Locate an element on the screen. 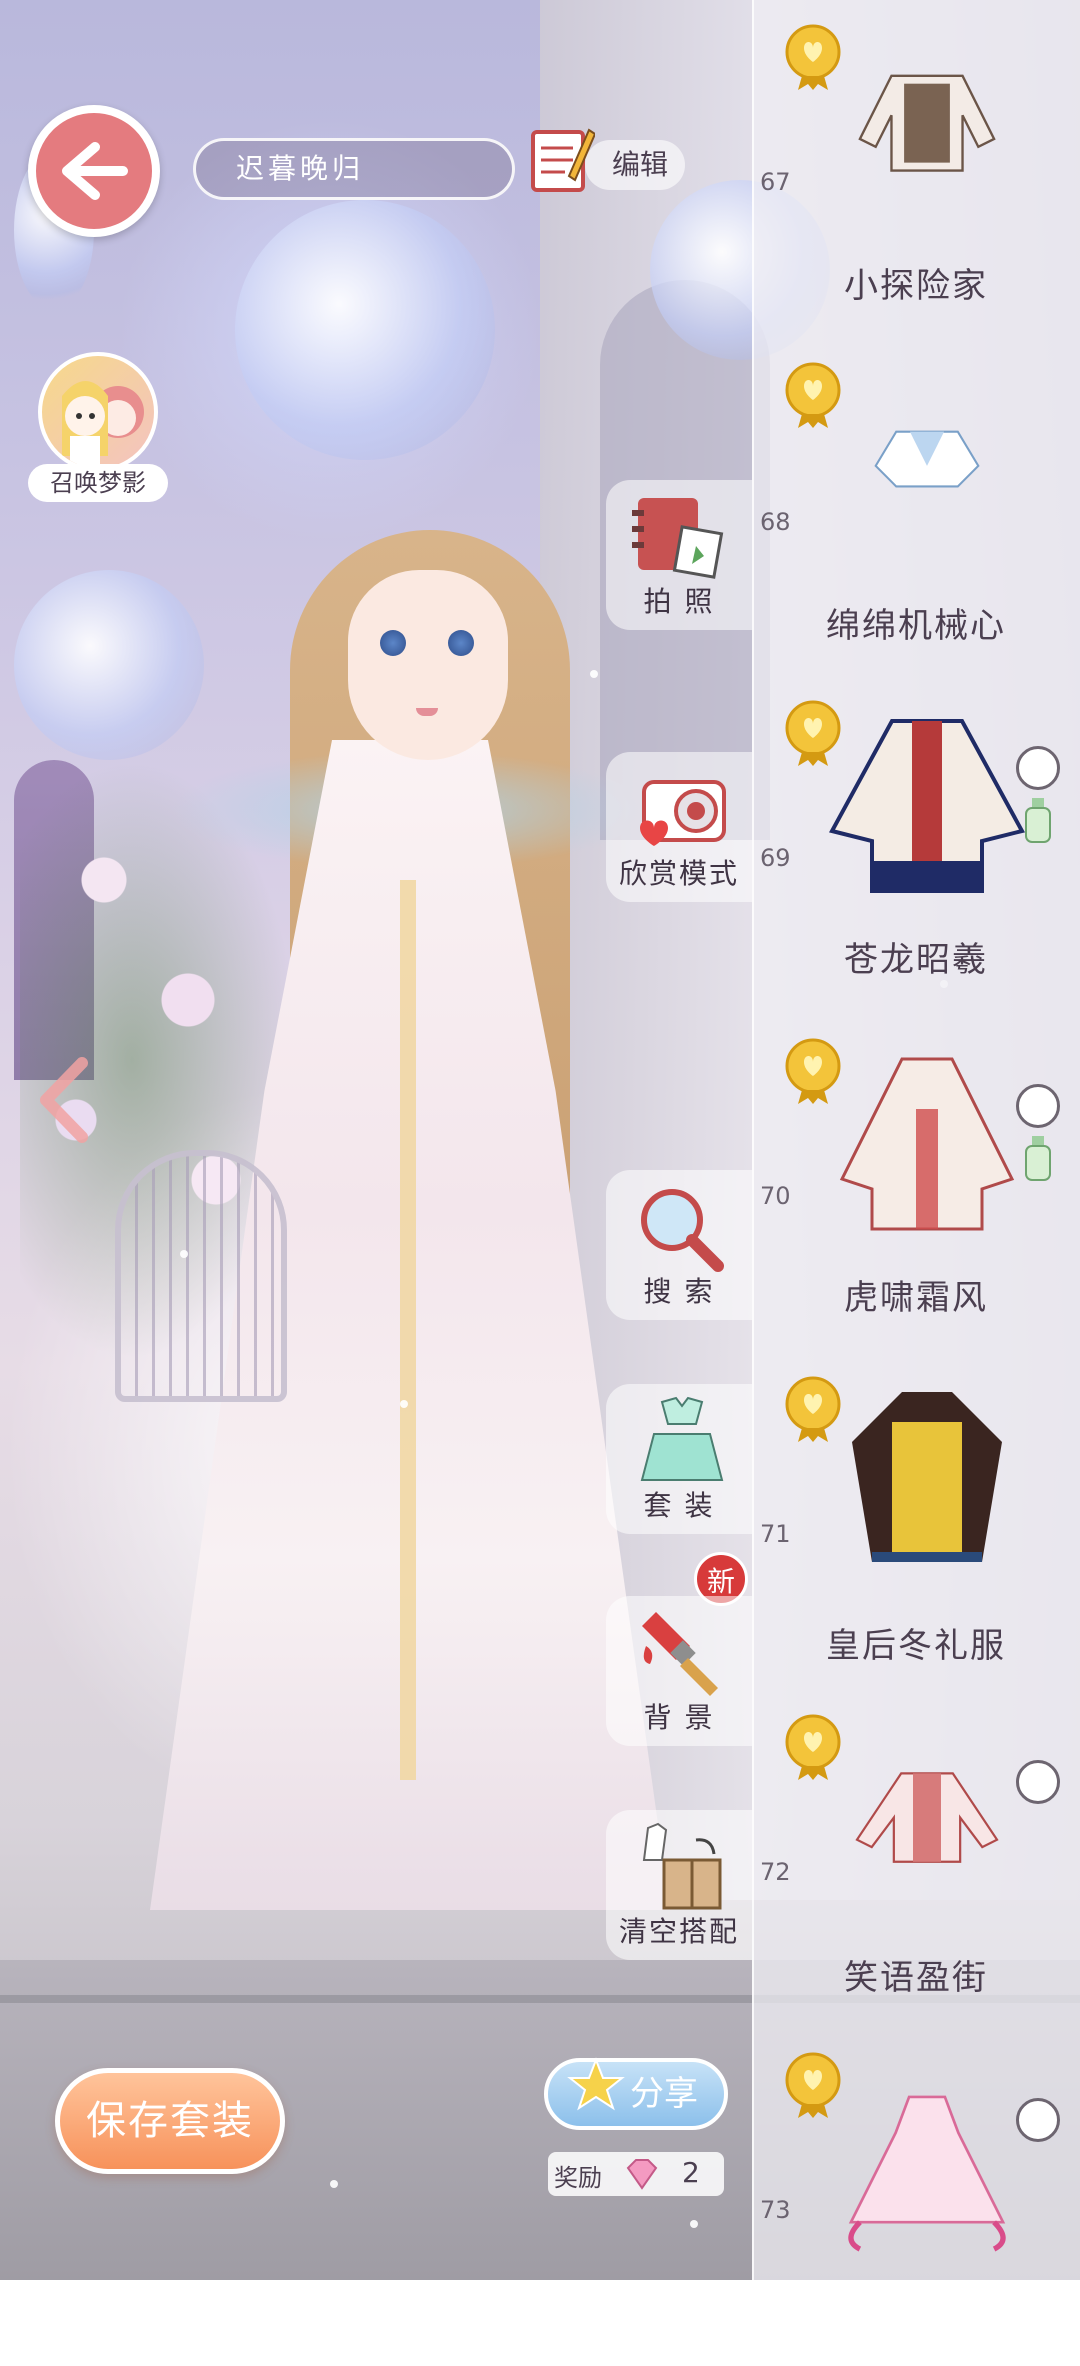 This screenshot has height=2366, width=1080. appreciate-mode-button: 欣赏模式 is located at coordinates (679, 827).